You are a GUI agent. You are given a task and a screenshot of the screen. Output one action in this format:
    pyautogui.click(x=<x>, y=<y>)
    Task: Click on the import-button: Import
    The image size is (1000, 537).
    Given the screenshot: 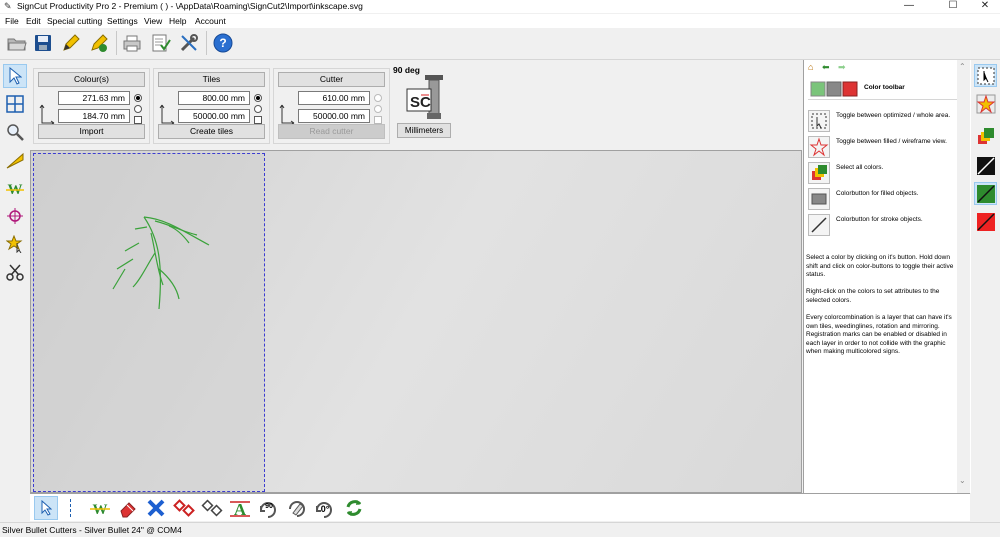 What is the action you would take?
    pyautogui.click(x=91, y=131)
    